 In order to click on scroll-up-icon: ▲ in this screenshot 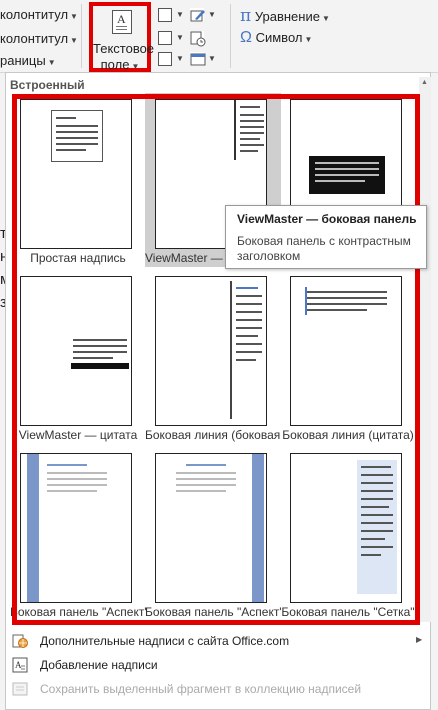, I will do `click(424, 82)`.